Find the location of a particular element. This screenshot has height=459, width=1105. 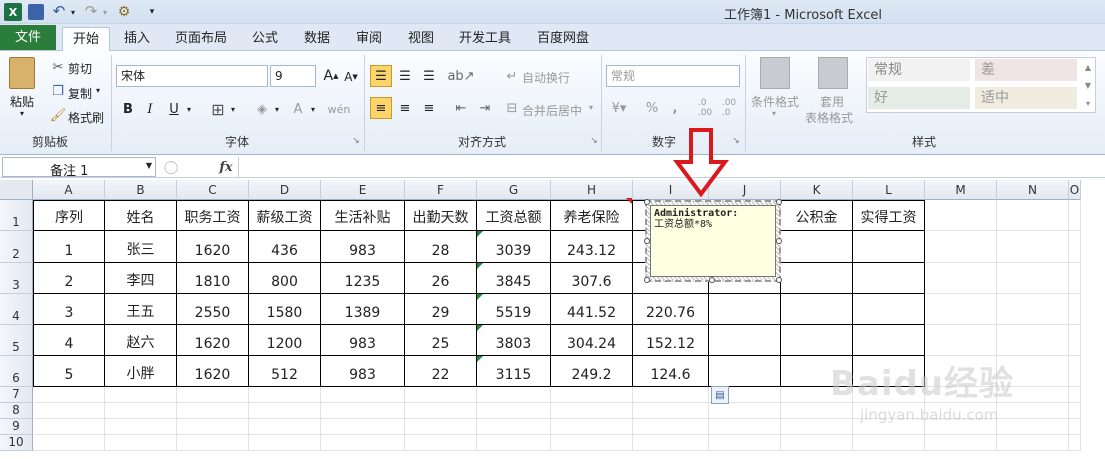

cell-O3 is located at coordinates (1075, 278).